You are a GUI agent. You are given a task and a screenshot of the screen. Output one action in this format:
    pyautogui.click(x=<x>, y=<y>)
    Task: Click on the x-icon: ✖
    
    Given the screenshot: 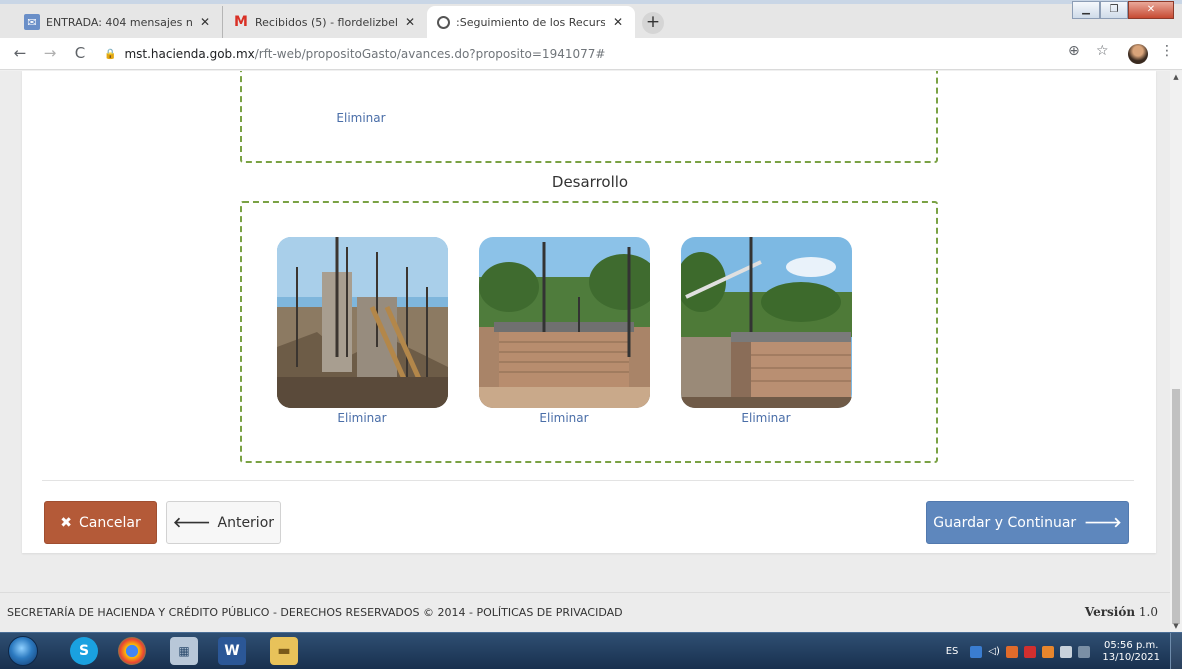 What is the action you would take?
    pyautogui.click(x=66, y=522)
    